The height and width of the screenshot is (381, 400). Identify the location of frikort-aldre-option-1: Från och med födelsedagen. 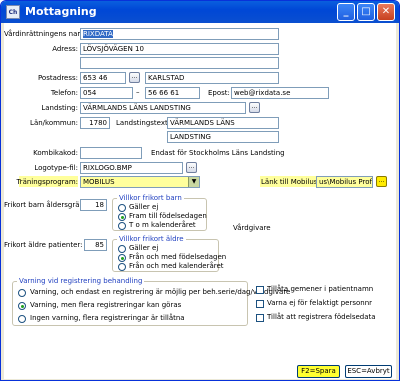
(178, 257).